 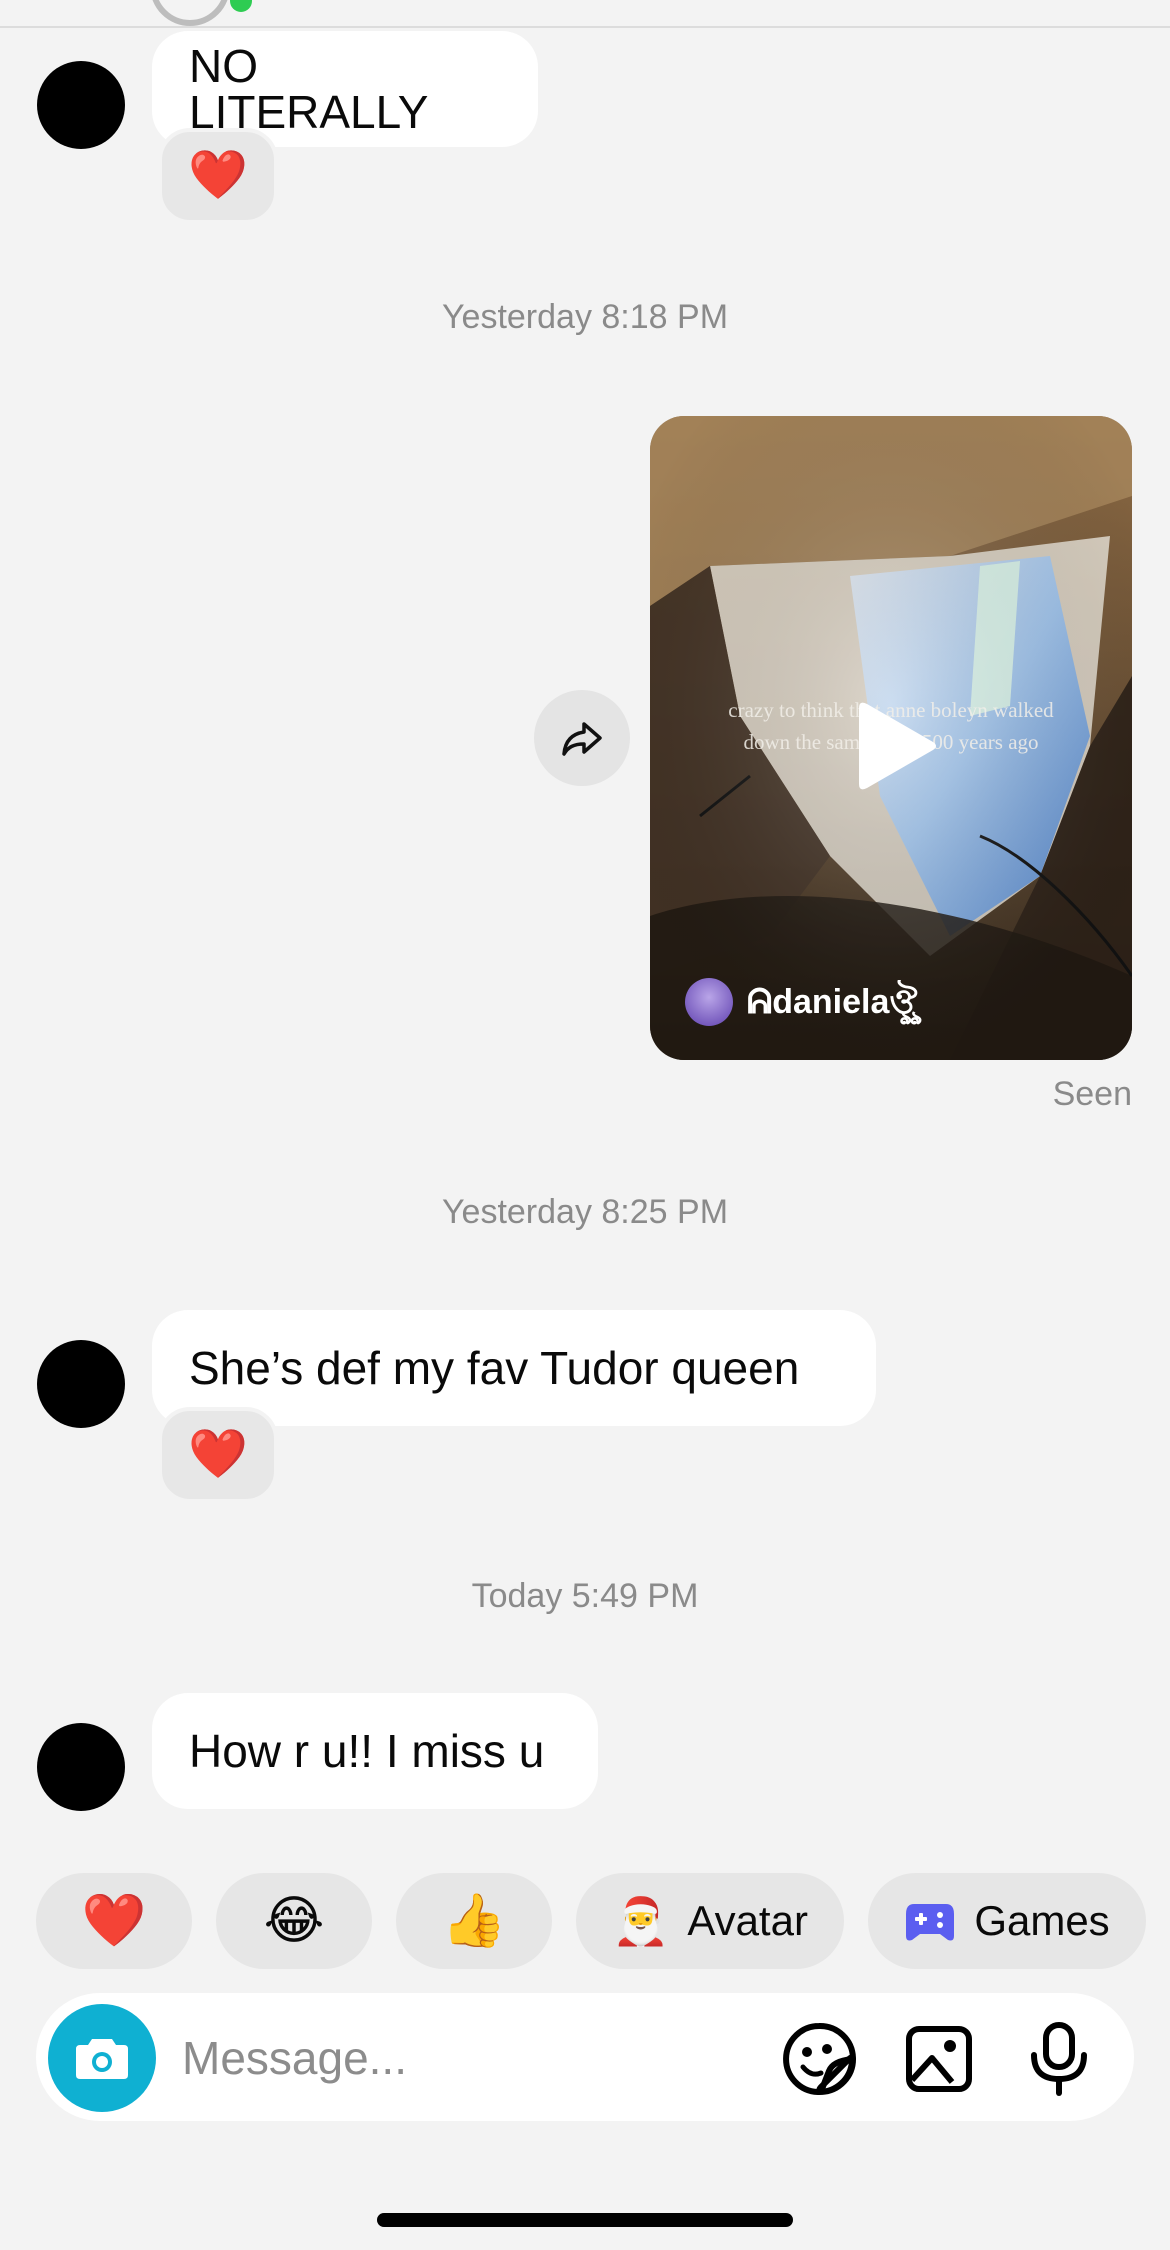 What do you see at coordinates (585, 1596) in the screenshot?
I see `timestamp-divider: Today 5:49 PM` at bounding box center [585, 1596].